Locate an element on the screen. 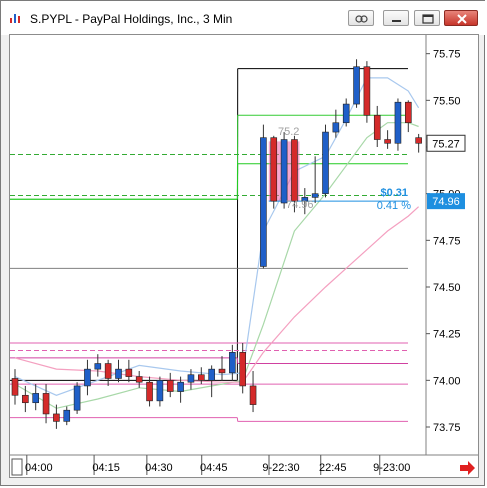 This screenshot has width=487, height=488. x-tick-label: 04:30 is located at coordinates (159, 468).